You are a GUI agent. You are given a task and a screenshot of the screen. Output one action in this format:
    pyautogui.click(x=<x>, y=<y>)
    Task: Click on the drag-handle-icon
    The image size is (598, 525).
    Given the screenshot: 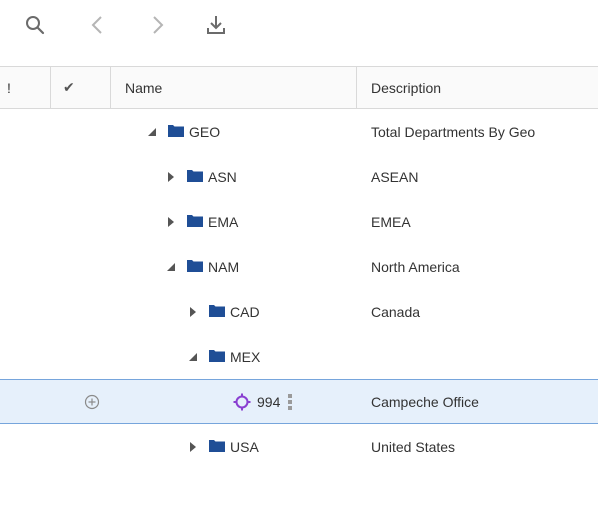 What is the action you would take?
    pyautogui.click(x=290, y=401)
    